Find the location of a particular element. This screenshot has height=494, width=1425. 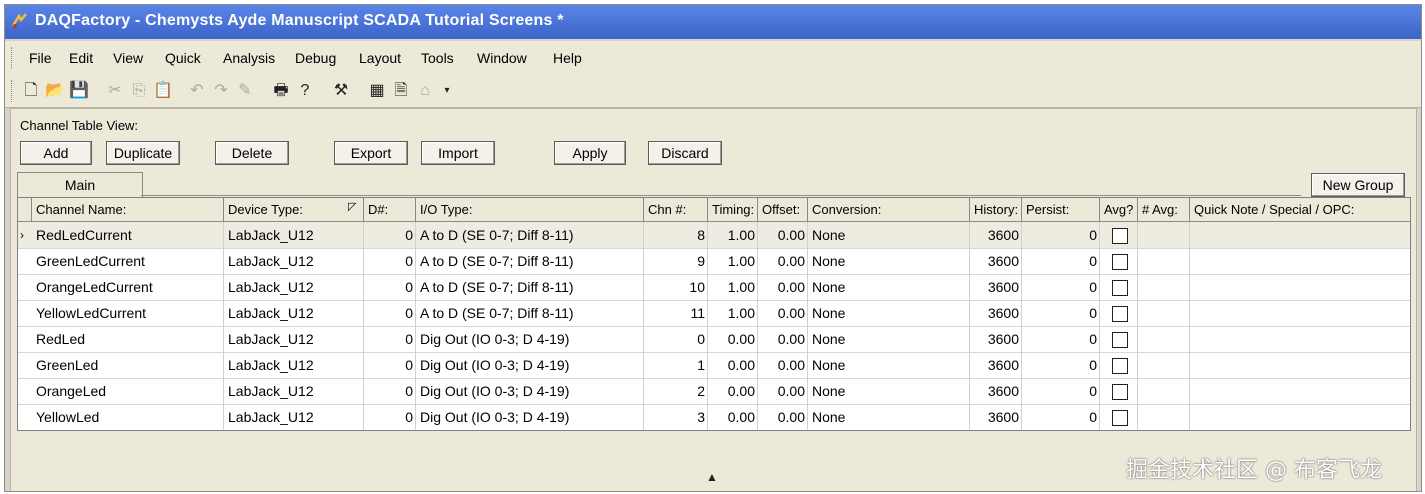

cell-chn: 10 is located at coordinates (676, 287).